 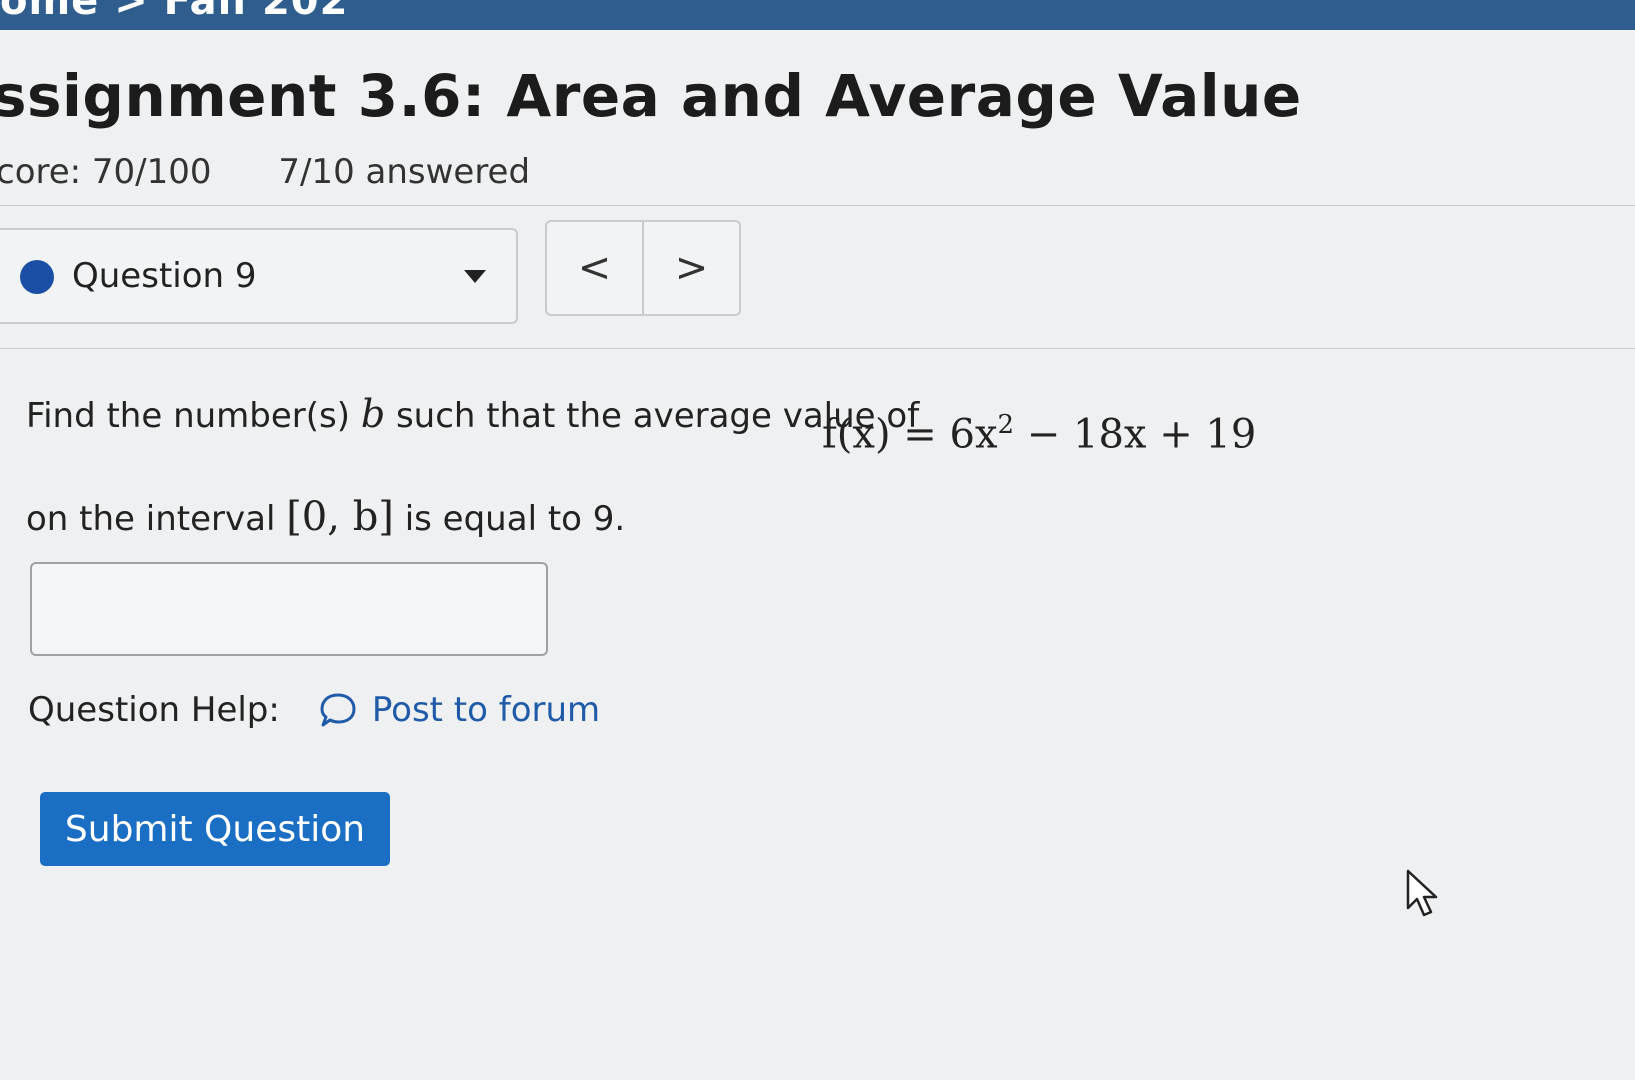 I want to click on answered-count: 7/10 answered, so click(x=404, y=172).